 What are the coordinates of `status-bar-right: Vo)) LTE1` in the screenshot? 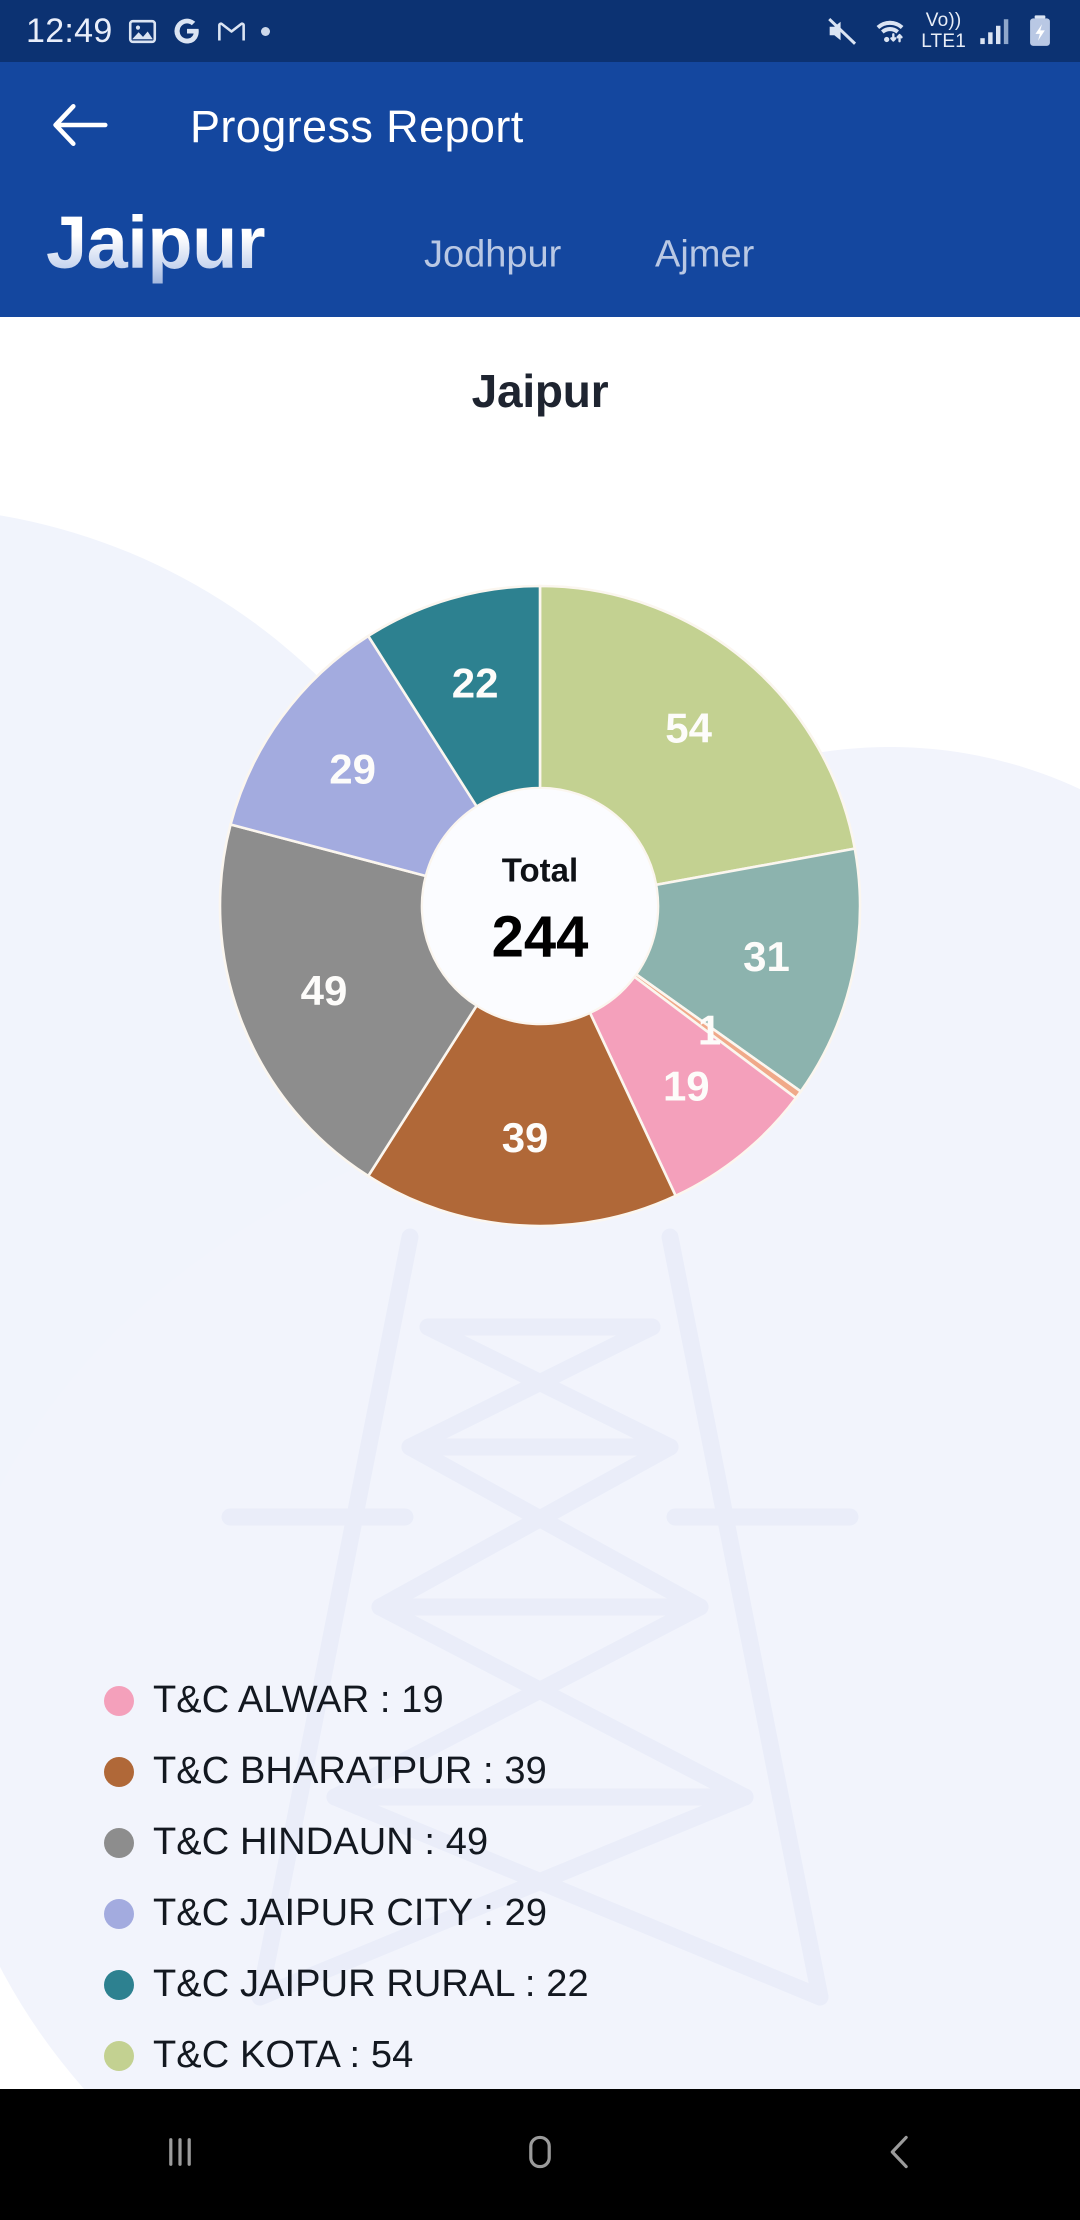 It's located at (939, 31).